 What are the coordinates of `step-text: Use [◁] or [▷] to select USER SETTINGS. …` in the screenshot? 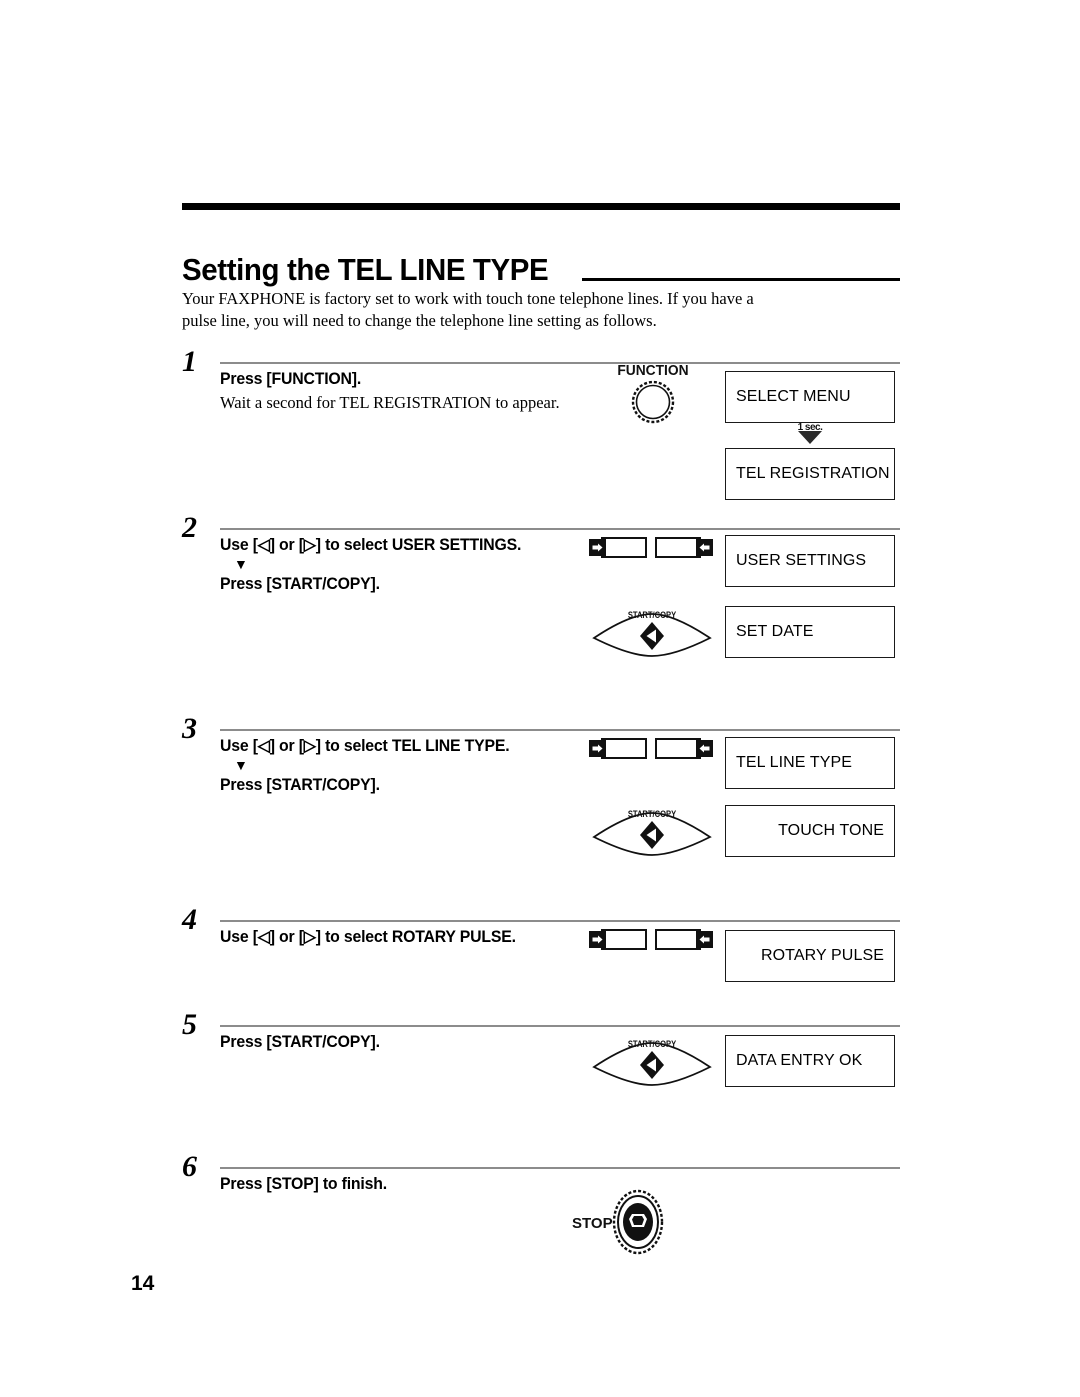 It's located at (415, 564).